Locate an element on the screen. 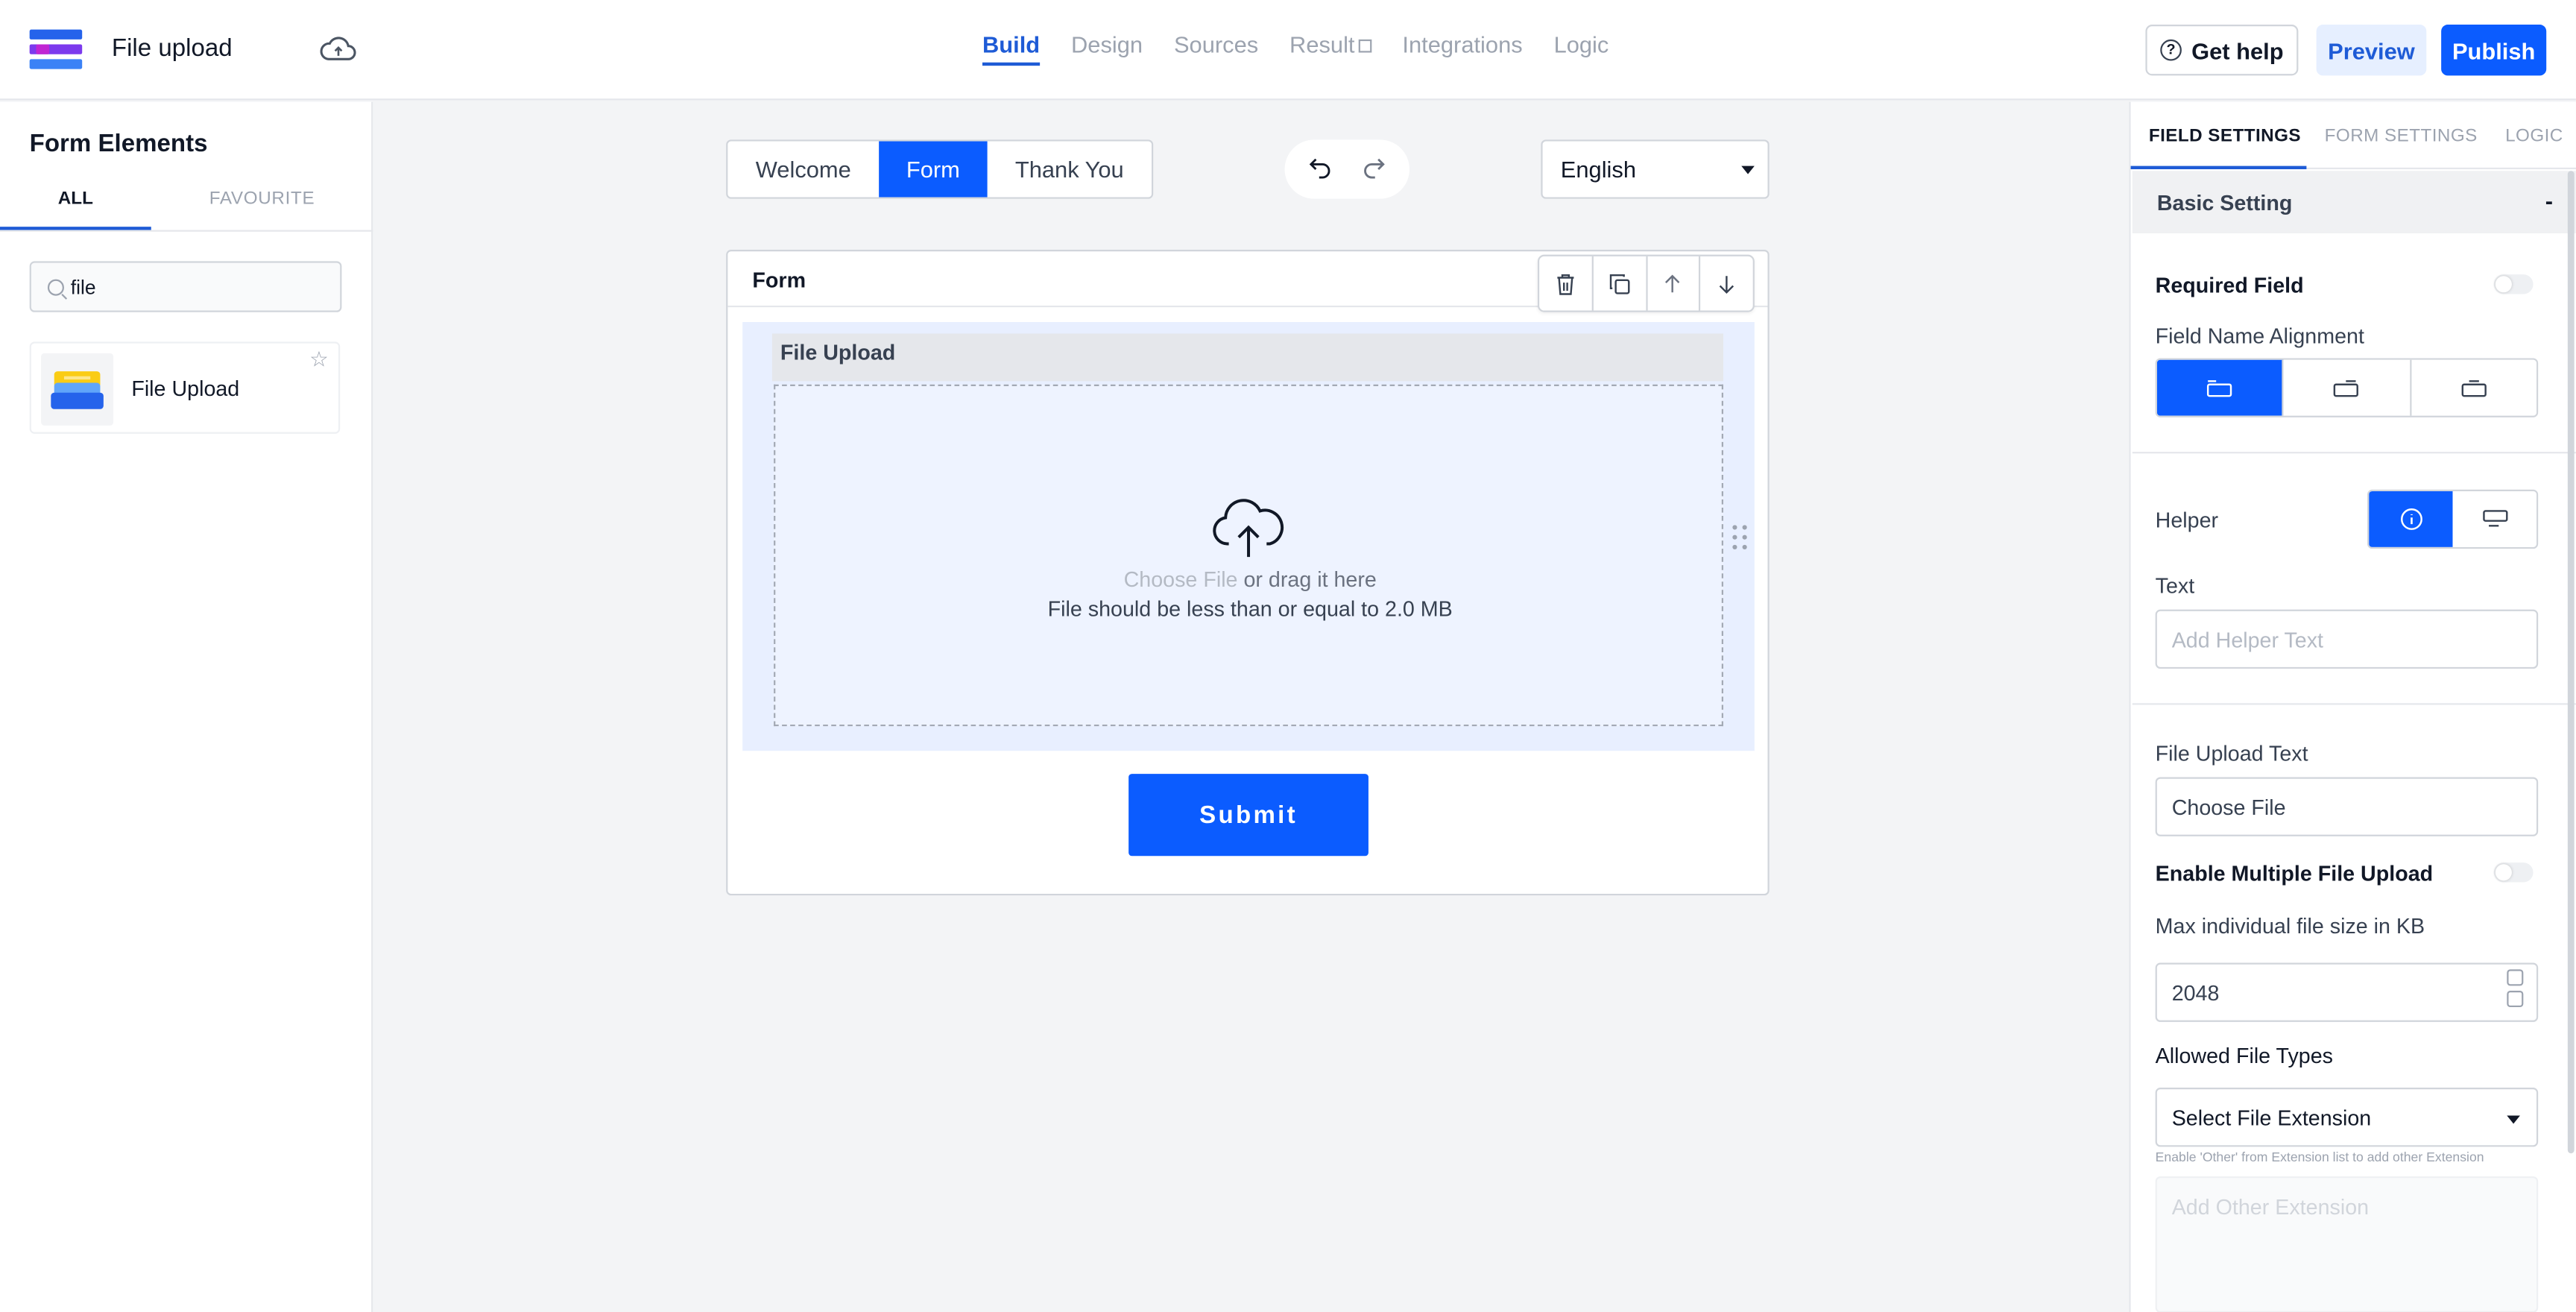 The height and width of the screenshot is (1312, 2576). duplicate-icon is located at coordinates (1620, 283).